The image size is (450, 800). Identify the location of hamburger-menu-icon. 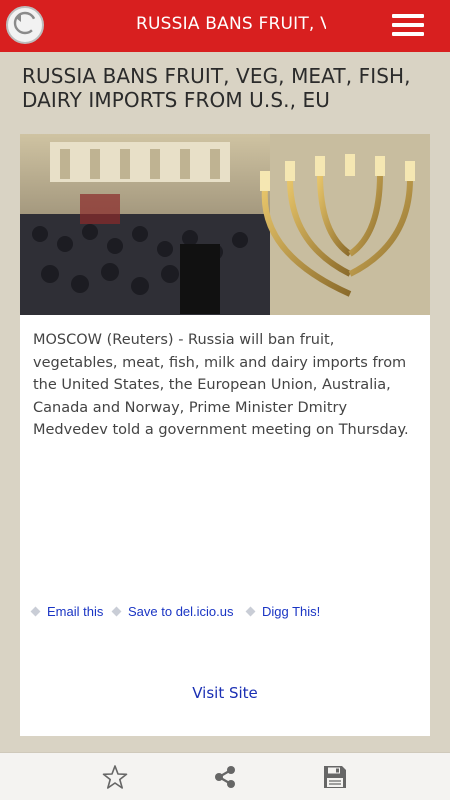
(408, 16).